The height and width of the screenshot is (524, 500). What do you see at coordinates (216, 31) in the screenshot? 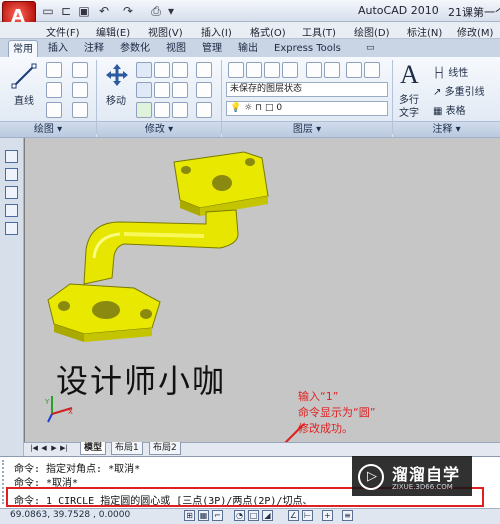
I see `menu-insert: 插入(I)` at bounding box center [216, 31].